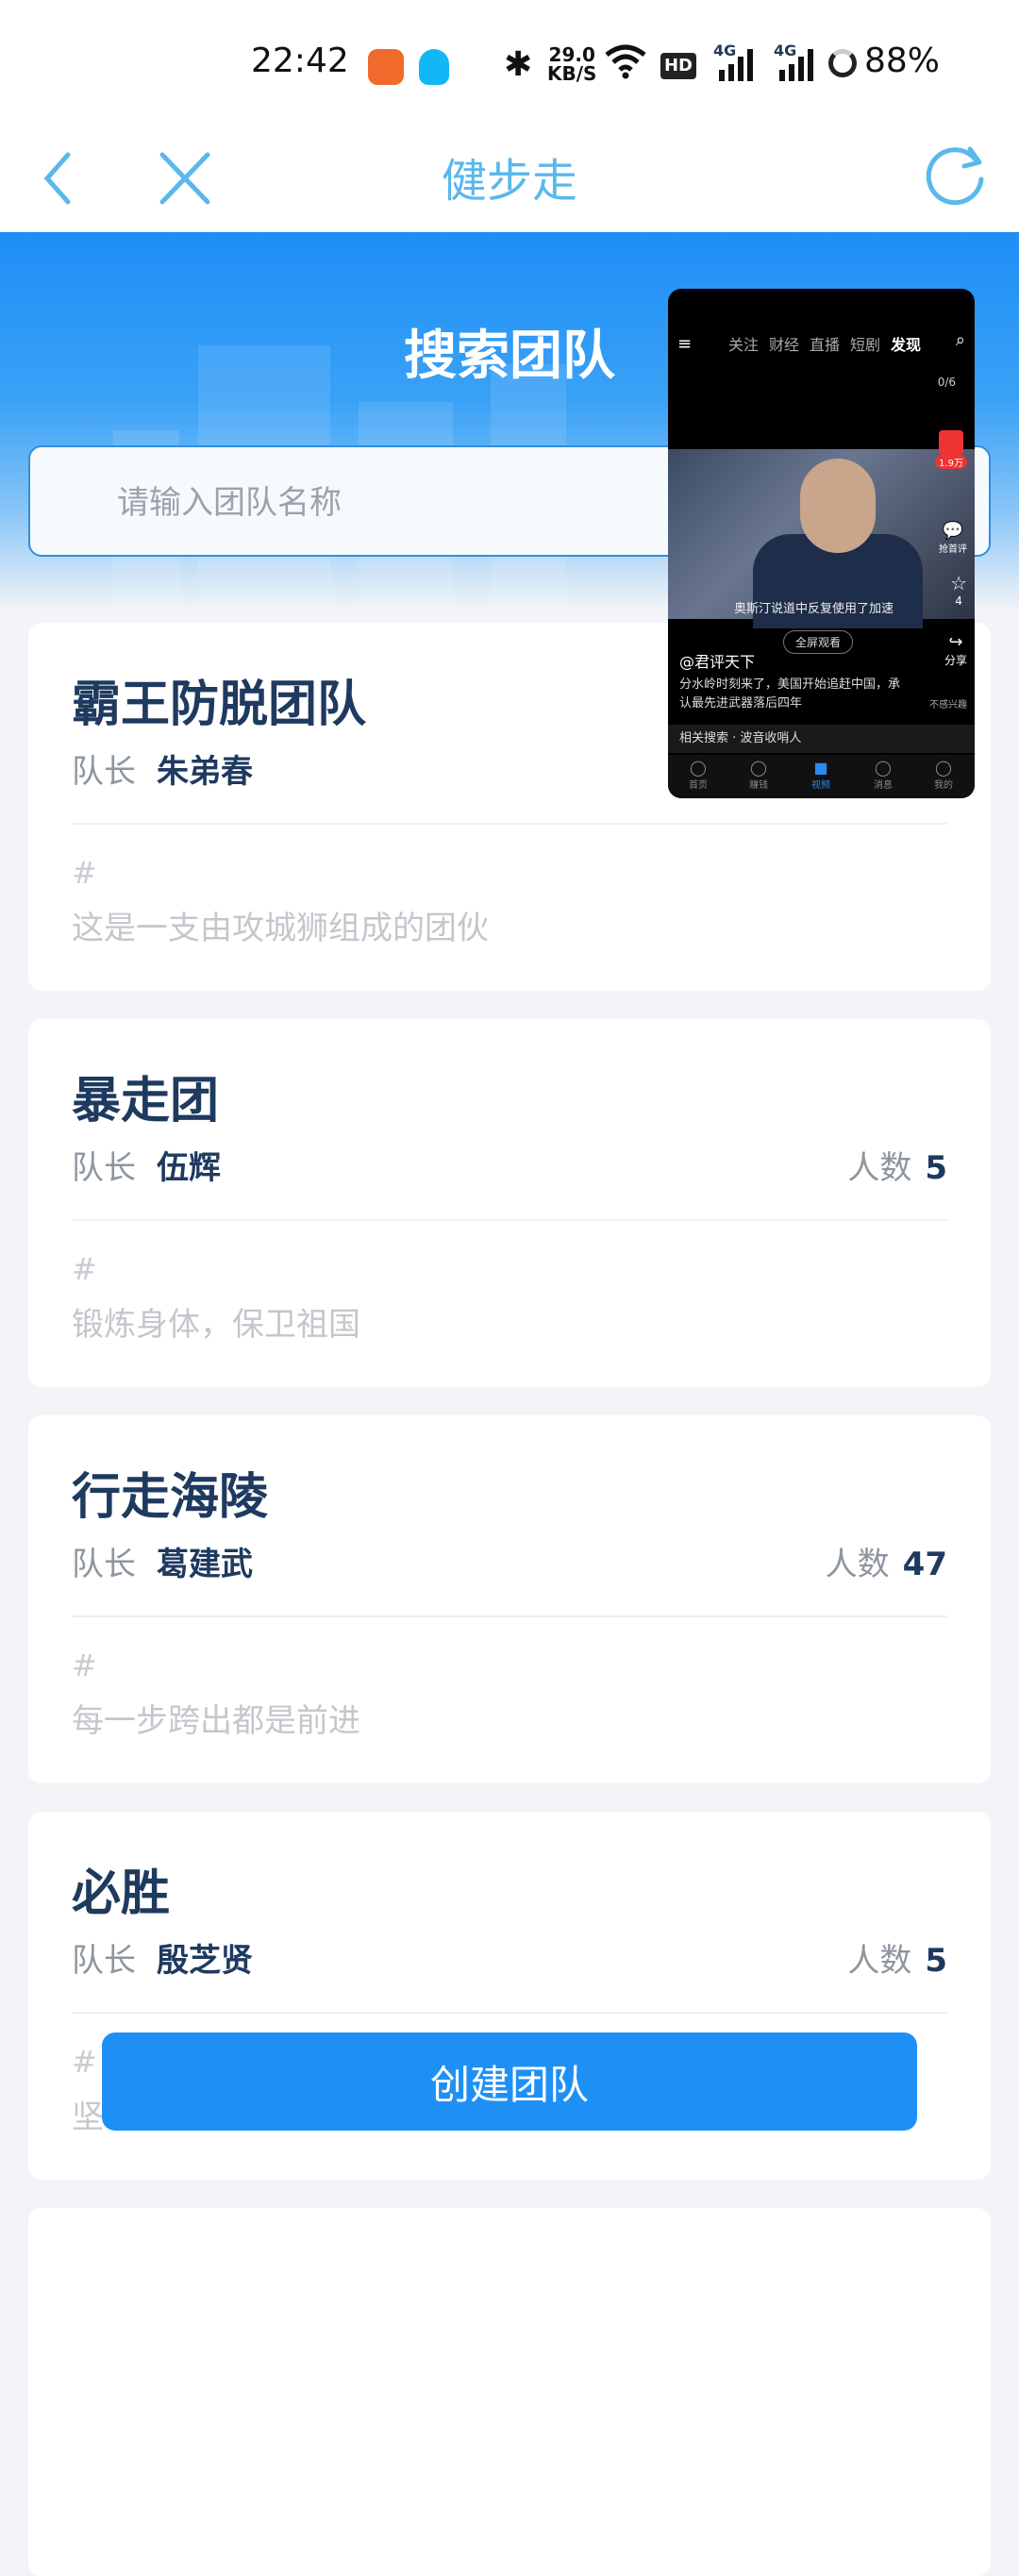 This screenshot has height=2576, width=1019. What do you see at coordinates (300, 61) in the screenshot?
I see `status-time: 22:42` at bounding box center [300, 61].